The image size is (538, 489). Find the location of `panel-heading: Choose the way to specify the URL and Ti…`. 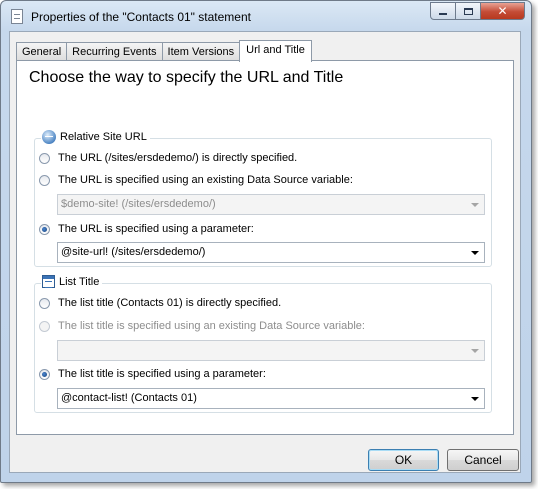

panel-heading: Choose the way to specify the URL and Ti… is located at coordinates (186, 77).